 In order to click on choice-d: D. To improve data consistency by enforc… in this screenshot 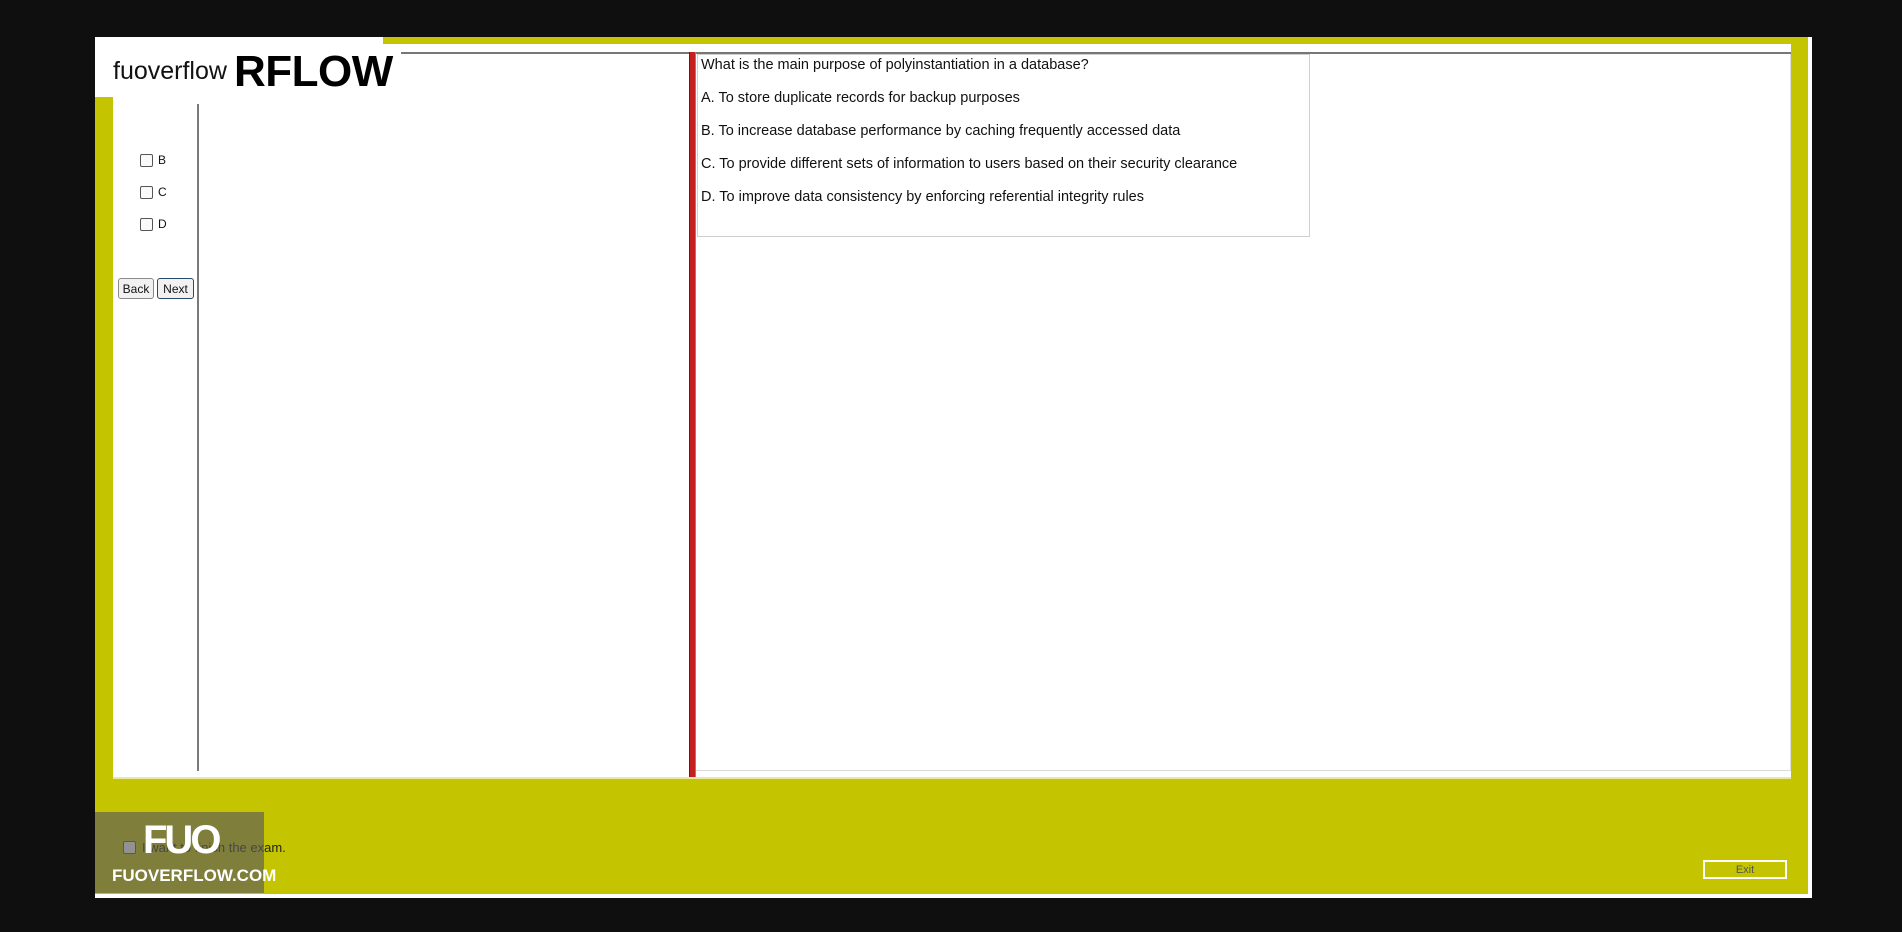, I will do `click(923, 197)`.